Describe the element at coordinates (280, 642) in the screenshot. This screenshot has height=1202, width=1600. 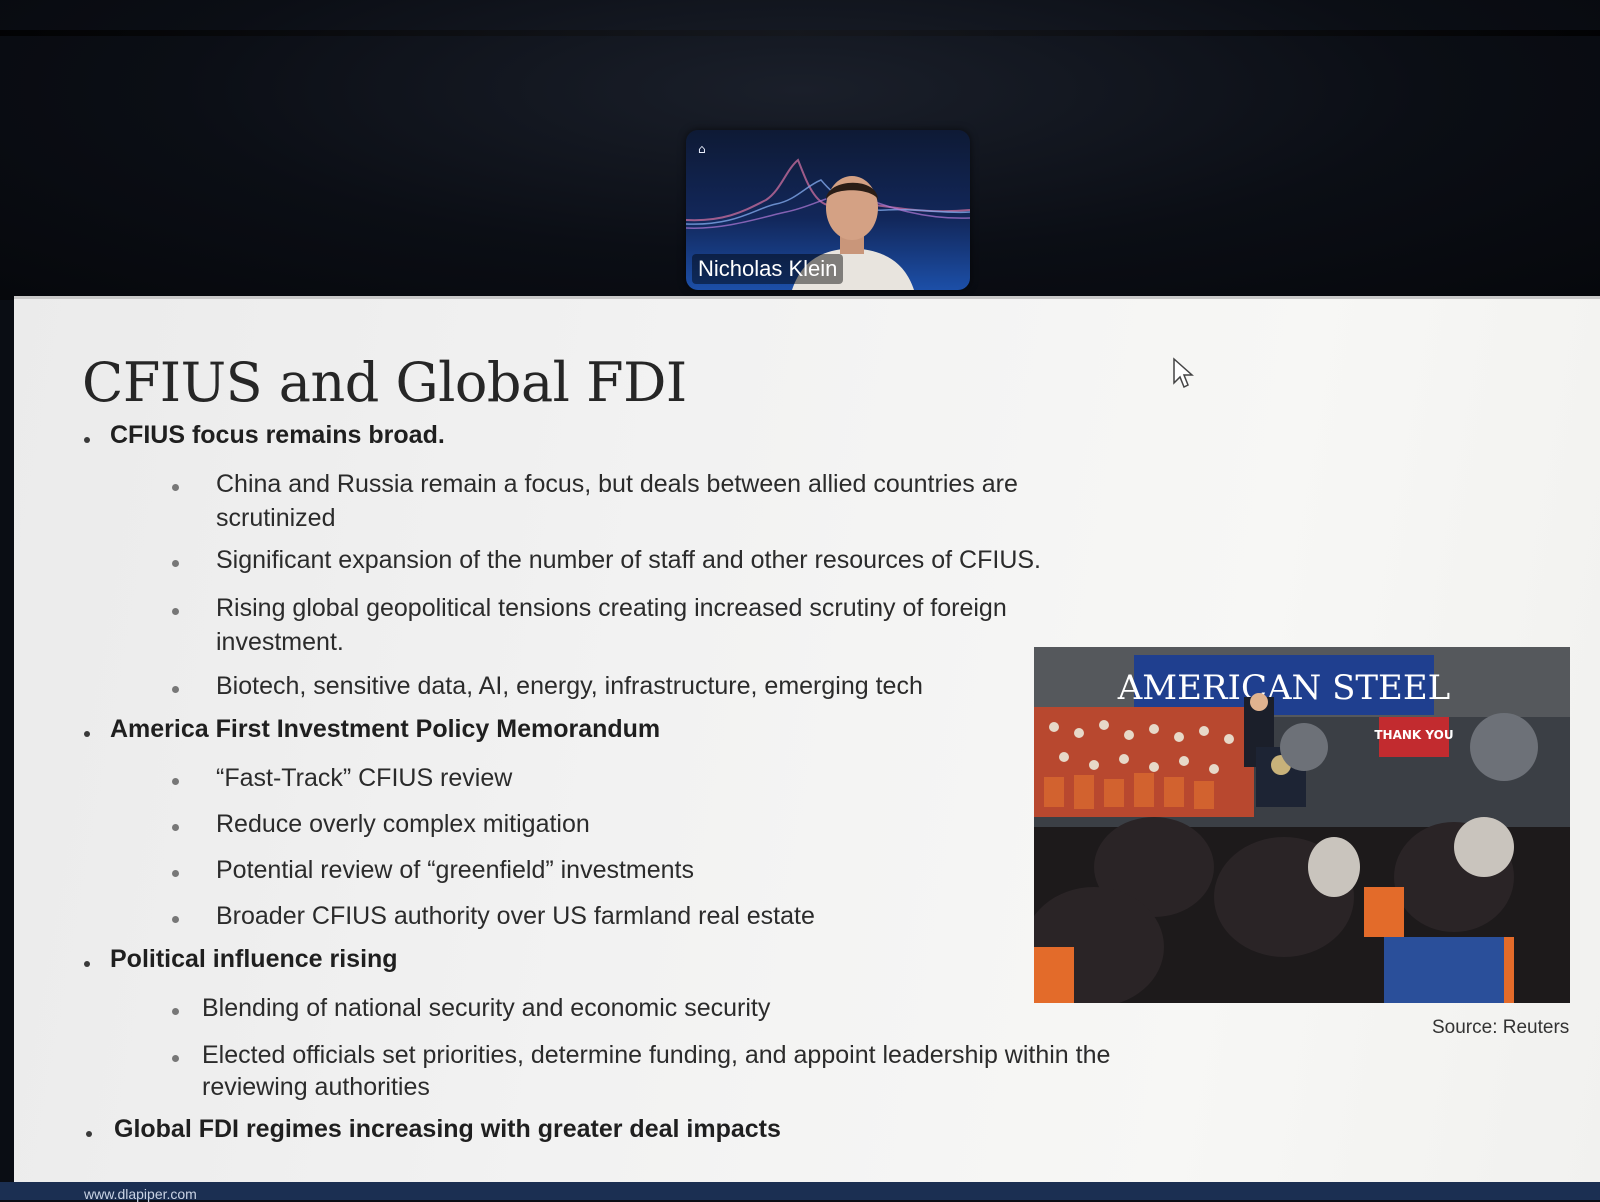
I see `bullet-item-continuation: investment.` at that location.